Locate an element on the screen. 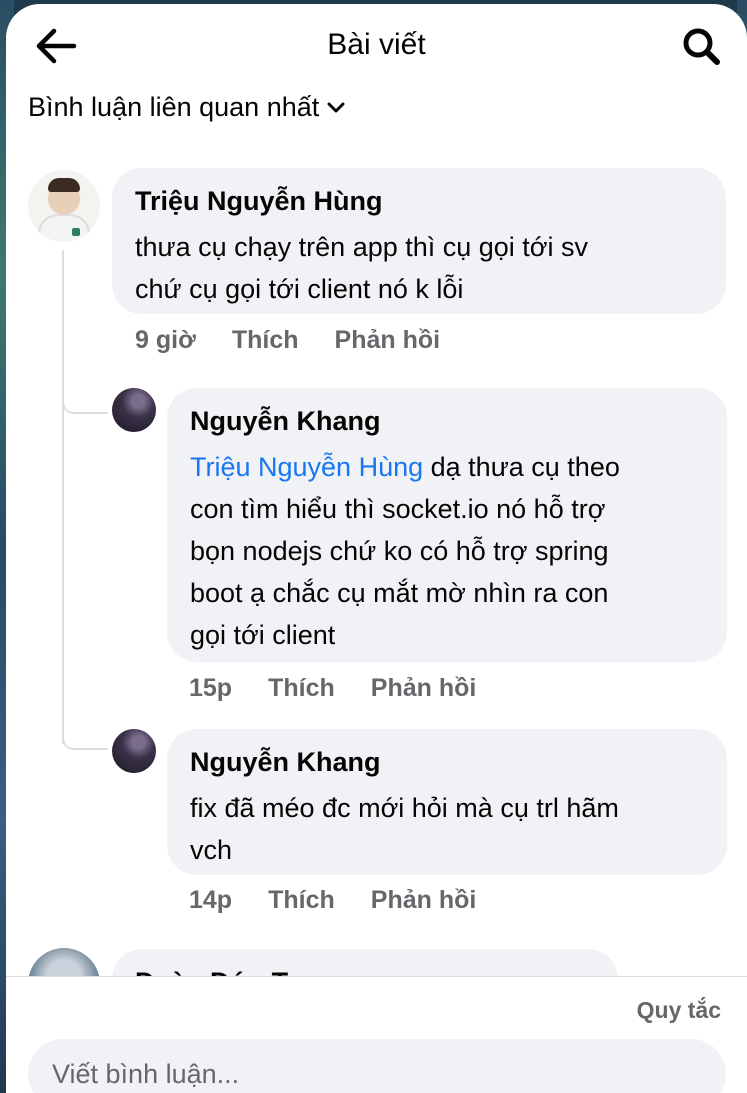 The image size is (747, 1093). comment-author: Triệu Nguyễn Hùng is located at coordinates (259, 201).